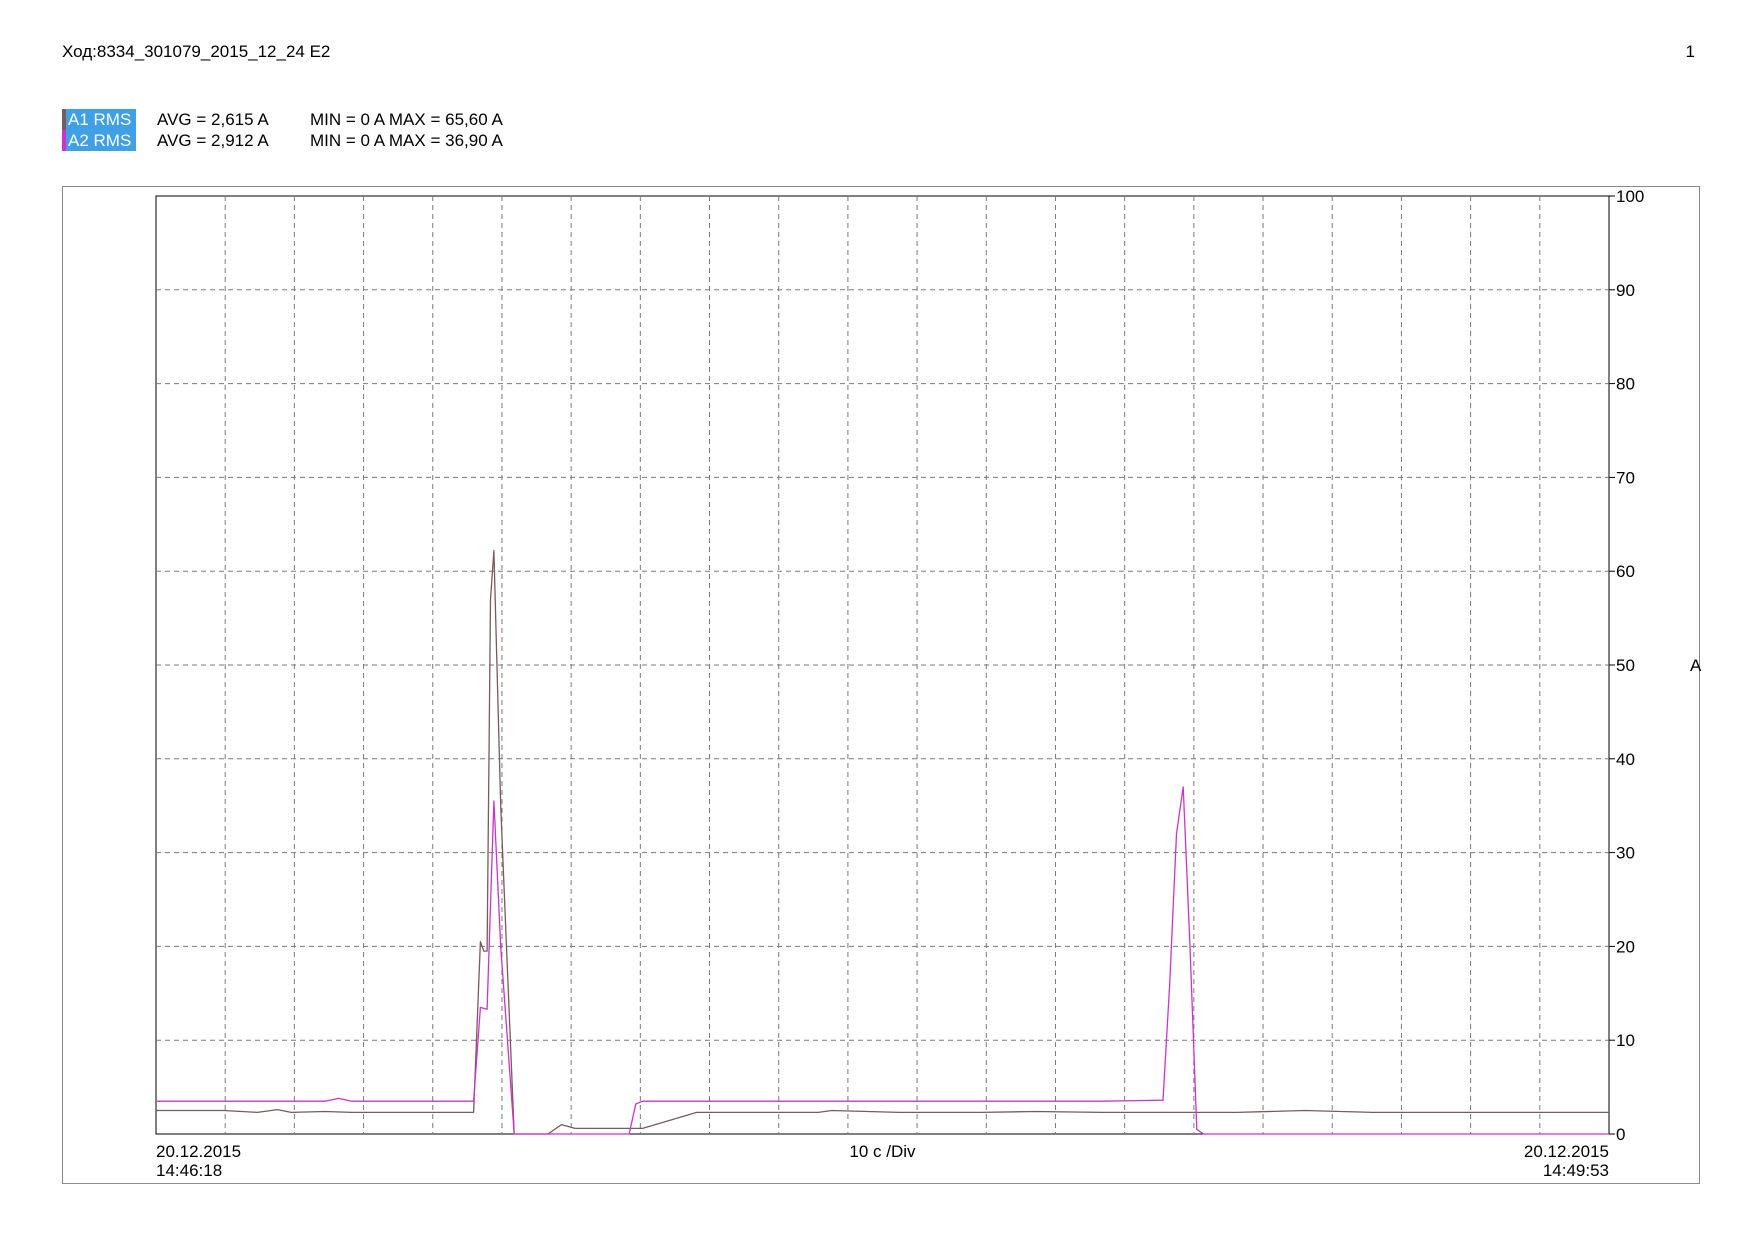  I want to click on y-tick-label: 100, so click(1630, 196).